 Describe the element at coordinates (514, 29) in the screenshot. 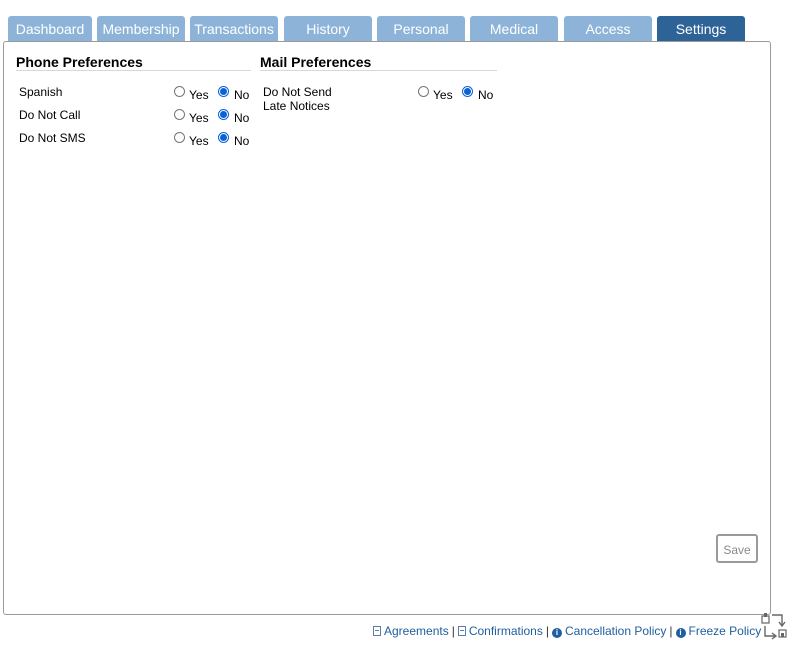

I see `tab-medical: Medical` at that location.